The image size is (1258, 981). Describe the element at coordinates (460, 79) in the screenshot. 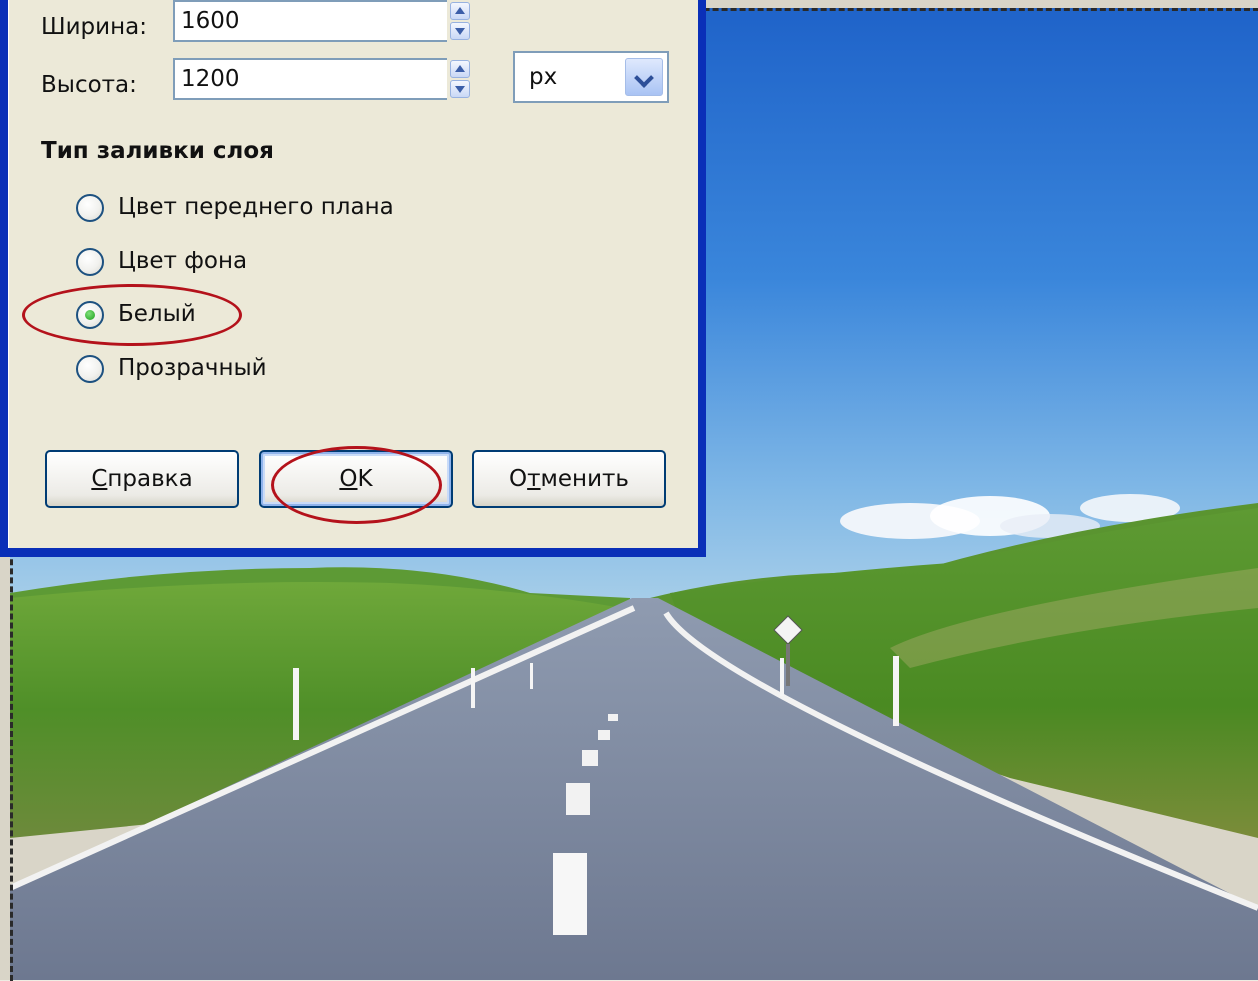

I see `height-spinner` at that location.